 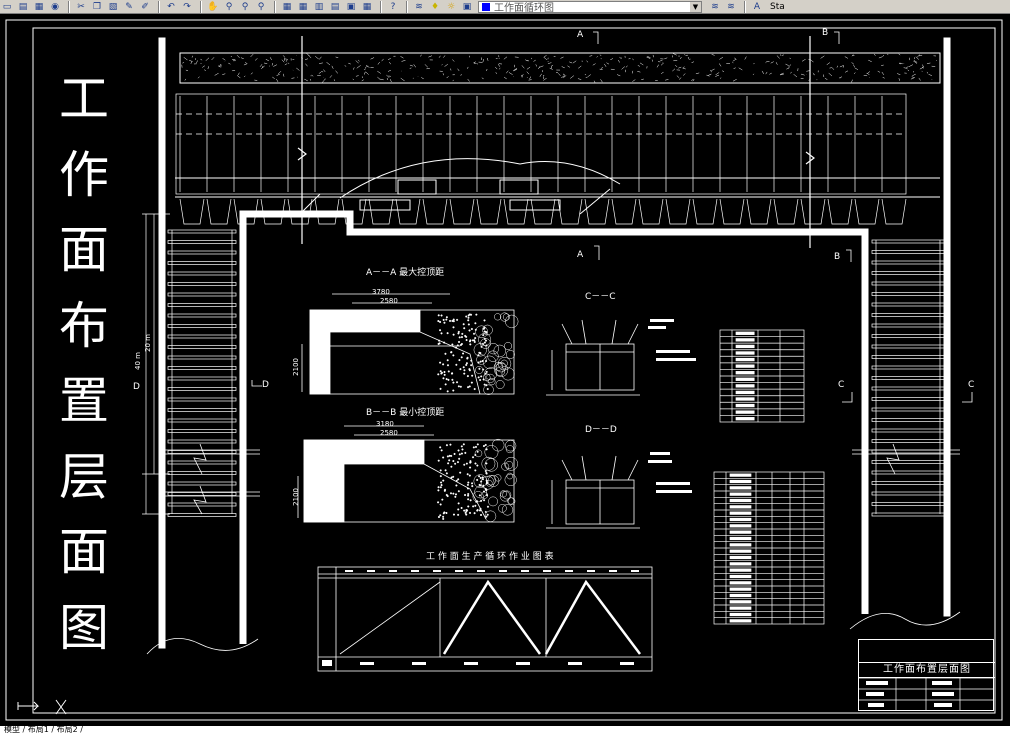 I want to click on designcenter-icon: ▦, so click(x=303, y=7).